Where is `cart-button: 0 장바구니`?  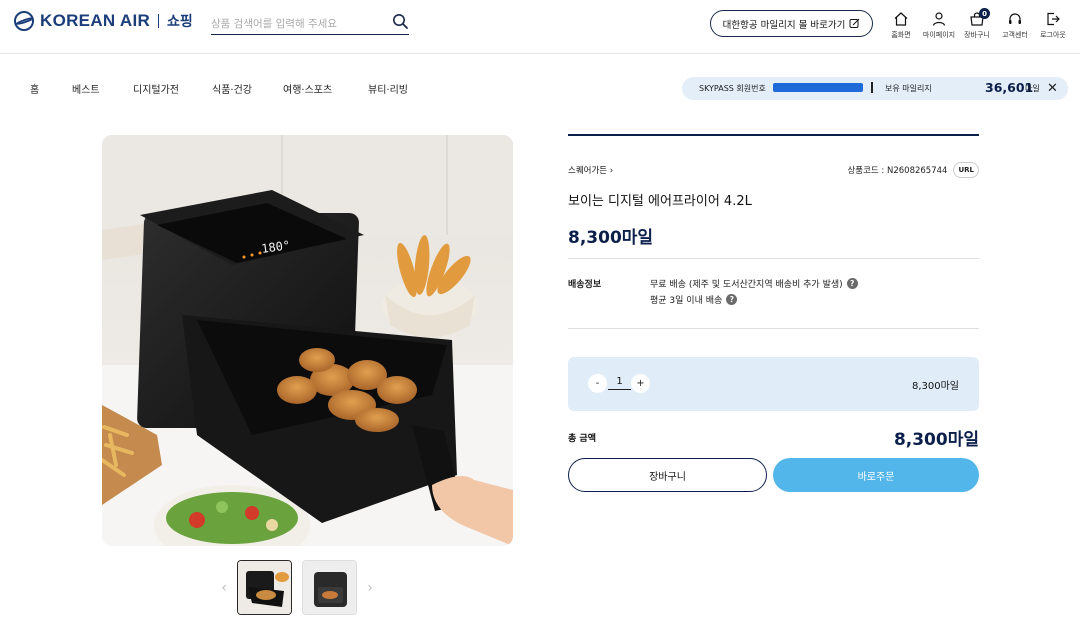 cart-button: 0 장바구니 is located at coordinates (977, 24).